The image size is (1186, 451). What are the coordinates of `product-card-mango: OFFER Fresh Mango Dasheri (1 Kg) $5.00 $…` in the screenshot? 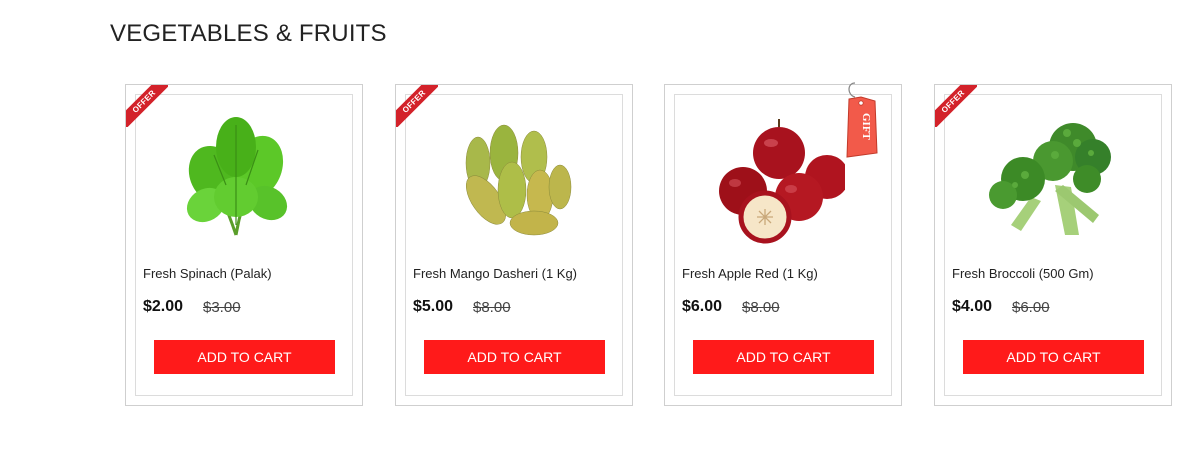 It's located at (514, 245).